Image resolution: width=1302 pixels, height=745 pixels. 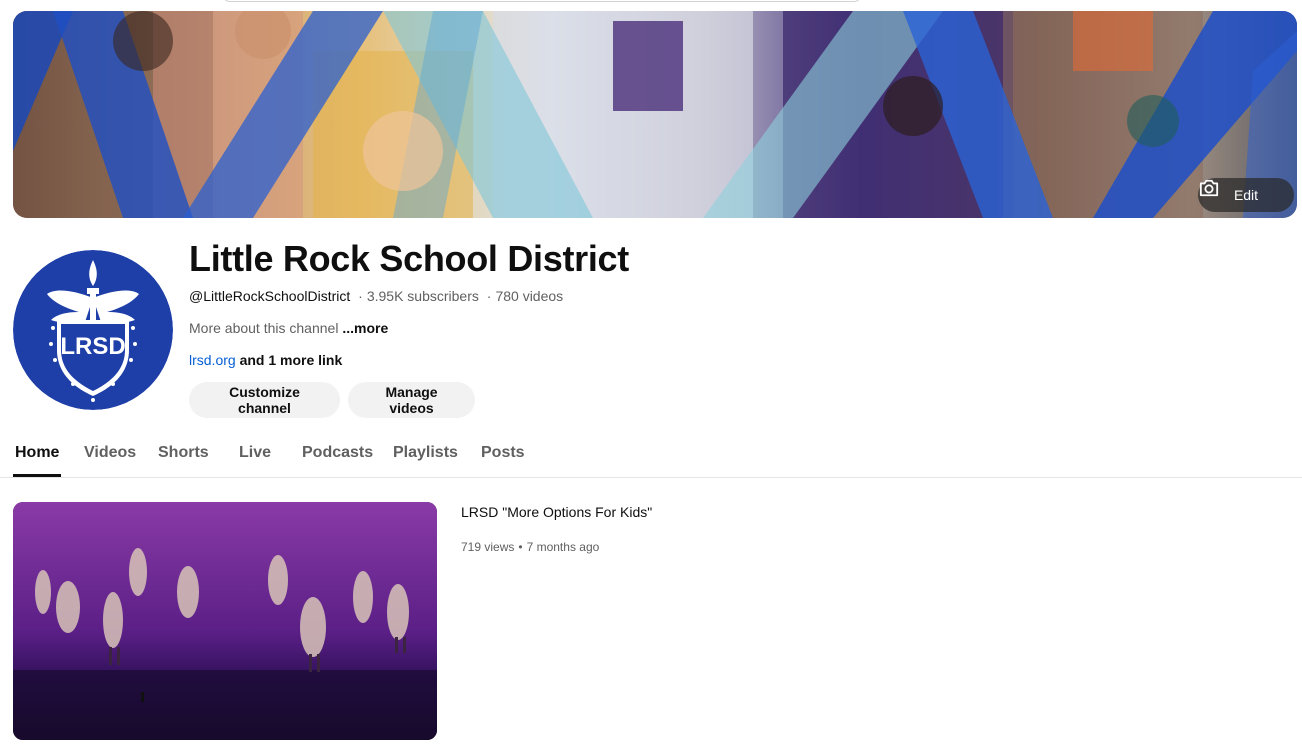 I want to click on active-tab-indicator, so click(x=37, y=475).